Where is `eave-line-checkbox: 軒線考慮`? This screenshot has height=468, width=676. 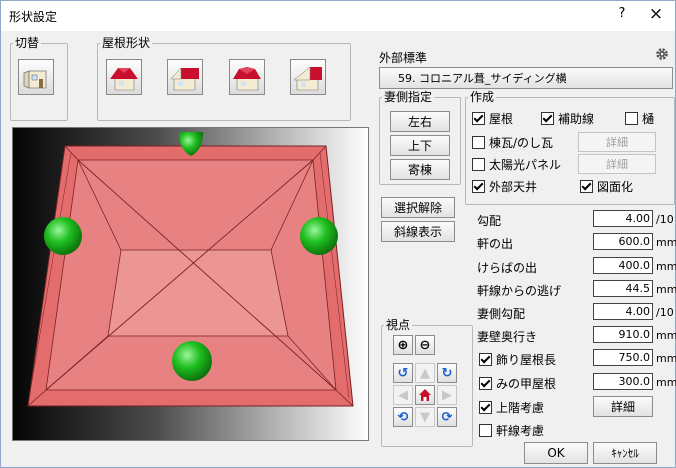
eave-line-checkbox: 軒線考慮 is located at coordinates (511, 430).